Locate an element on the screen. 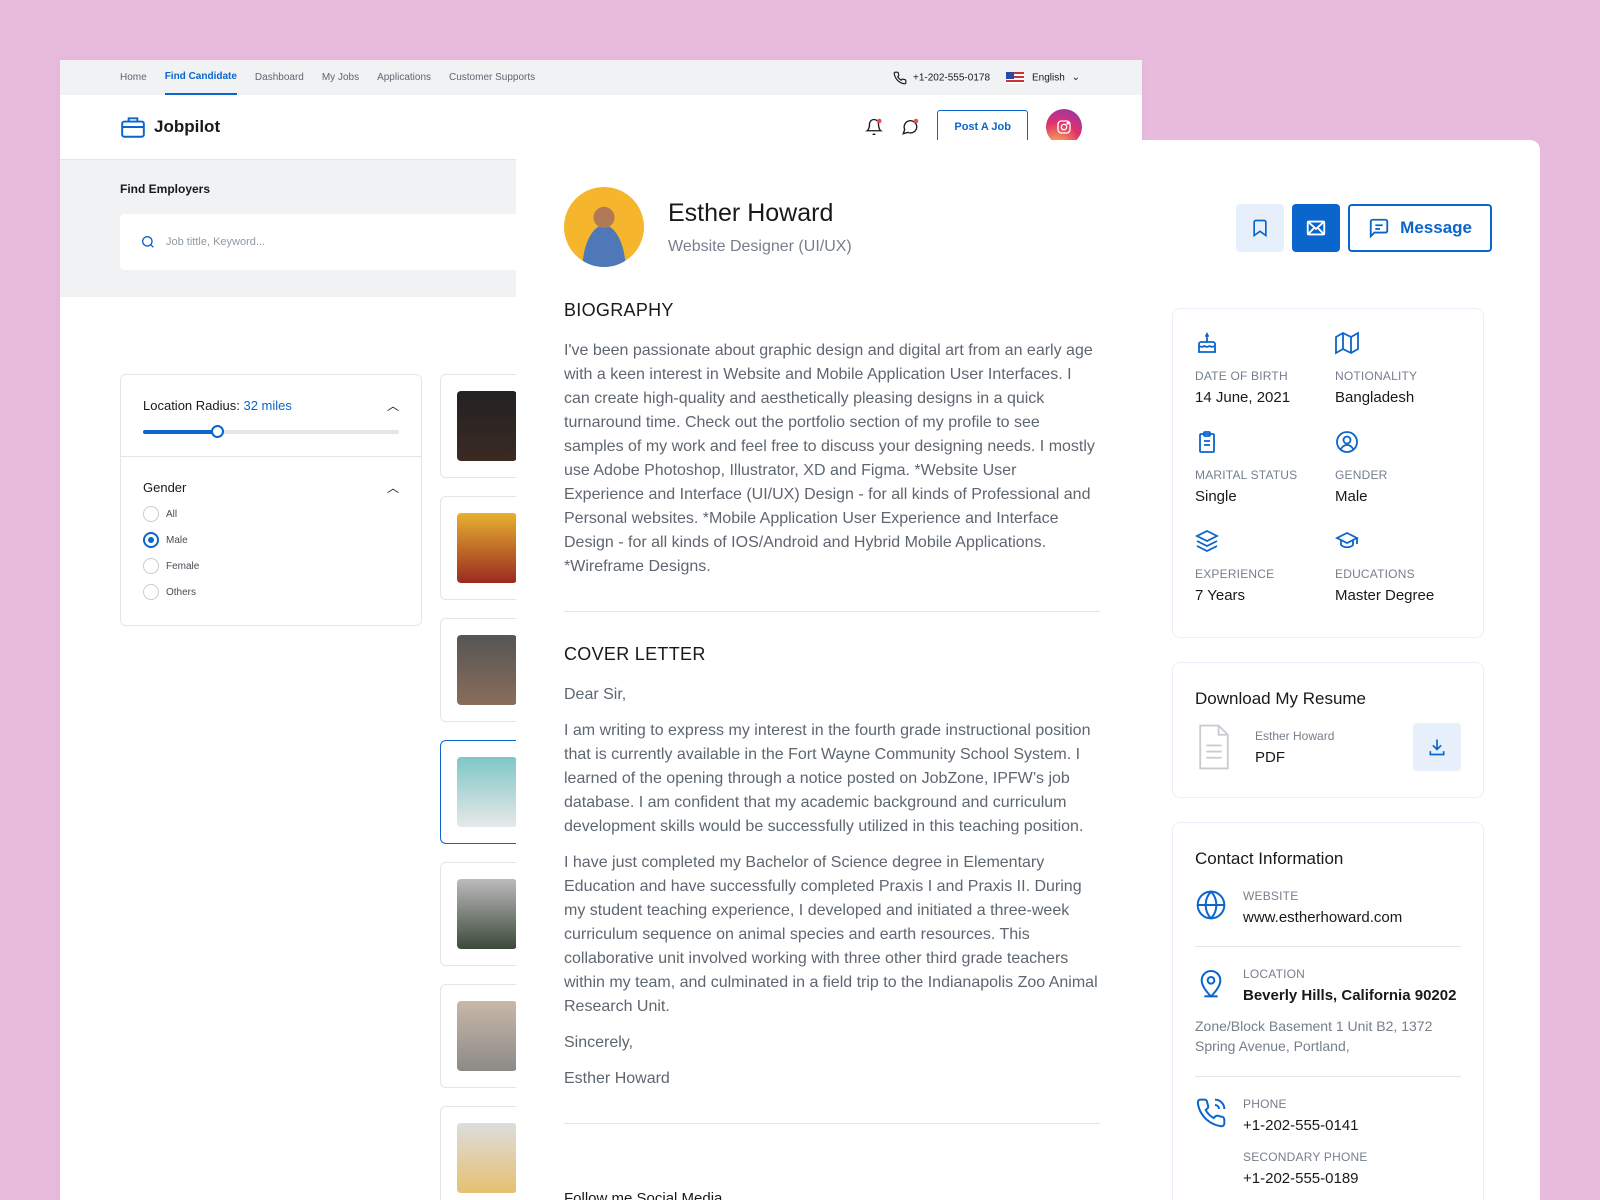  cake-icon is located at coordinates (1207, 342).